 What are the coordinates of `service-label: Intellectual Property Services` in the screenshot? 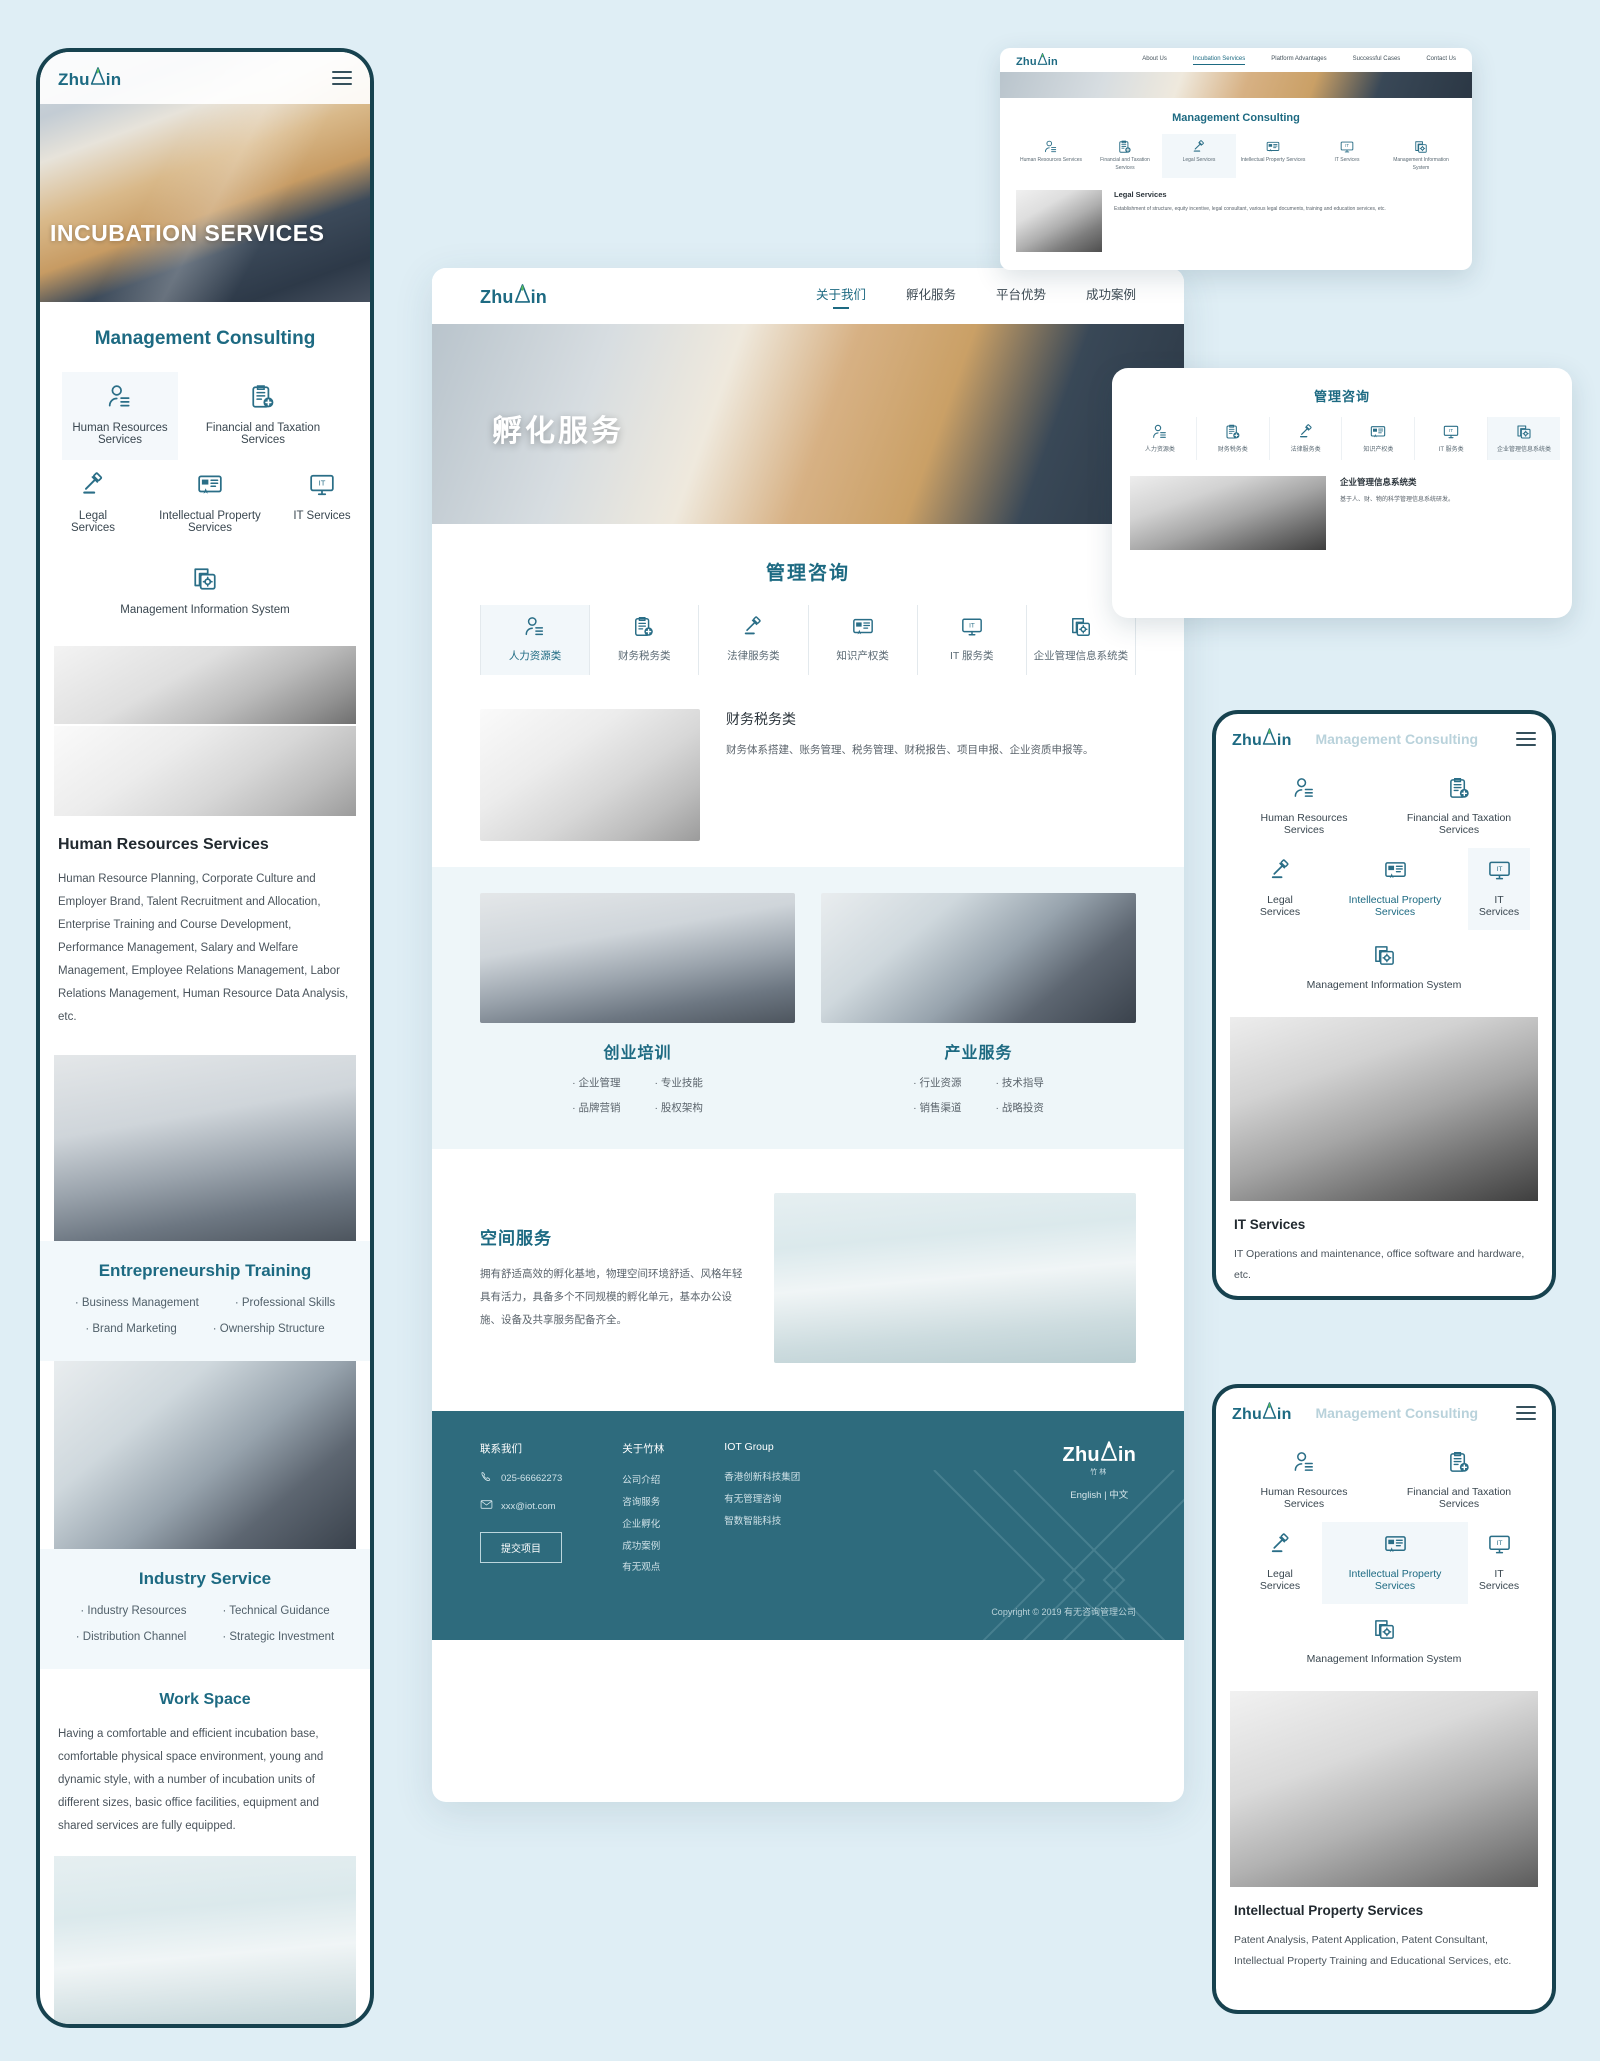 It's located at (1395, 906).